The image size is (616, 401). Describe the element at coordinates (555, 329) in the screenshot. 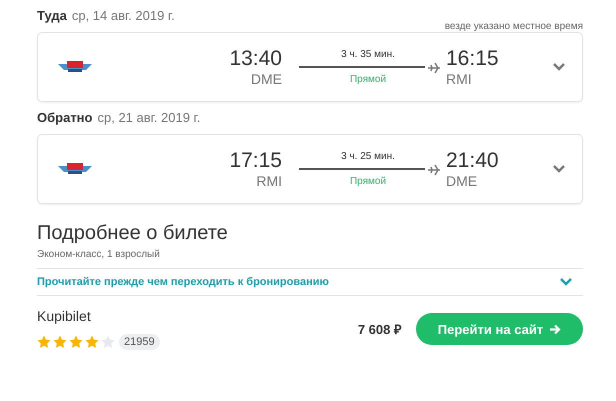

I see `arrow-right-icon` at that location.